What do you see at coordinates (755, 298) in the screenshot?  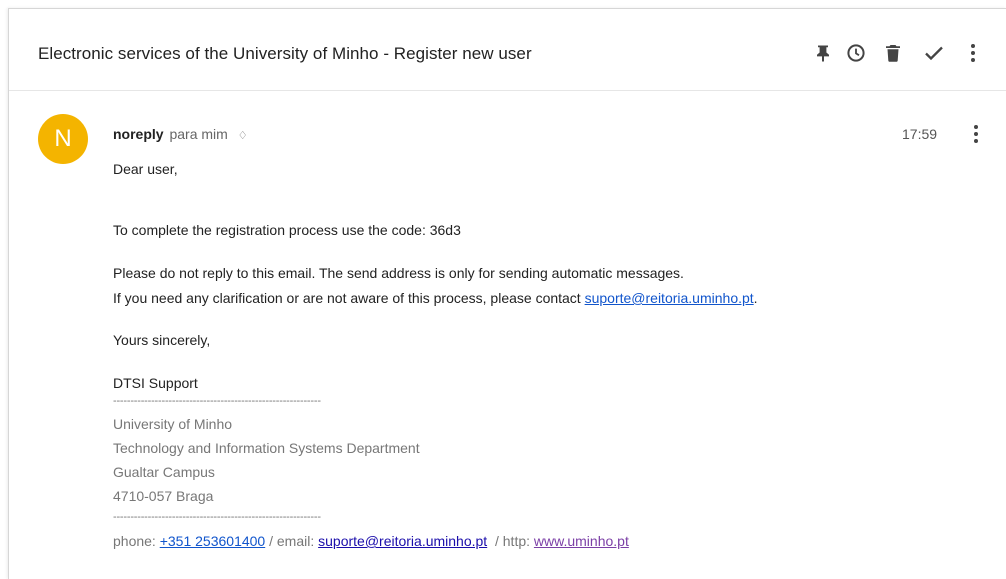 I see `notice-line-2-end: .` at bounding box center [755, 298].